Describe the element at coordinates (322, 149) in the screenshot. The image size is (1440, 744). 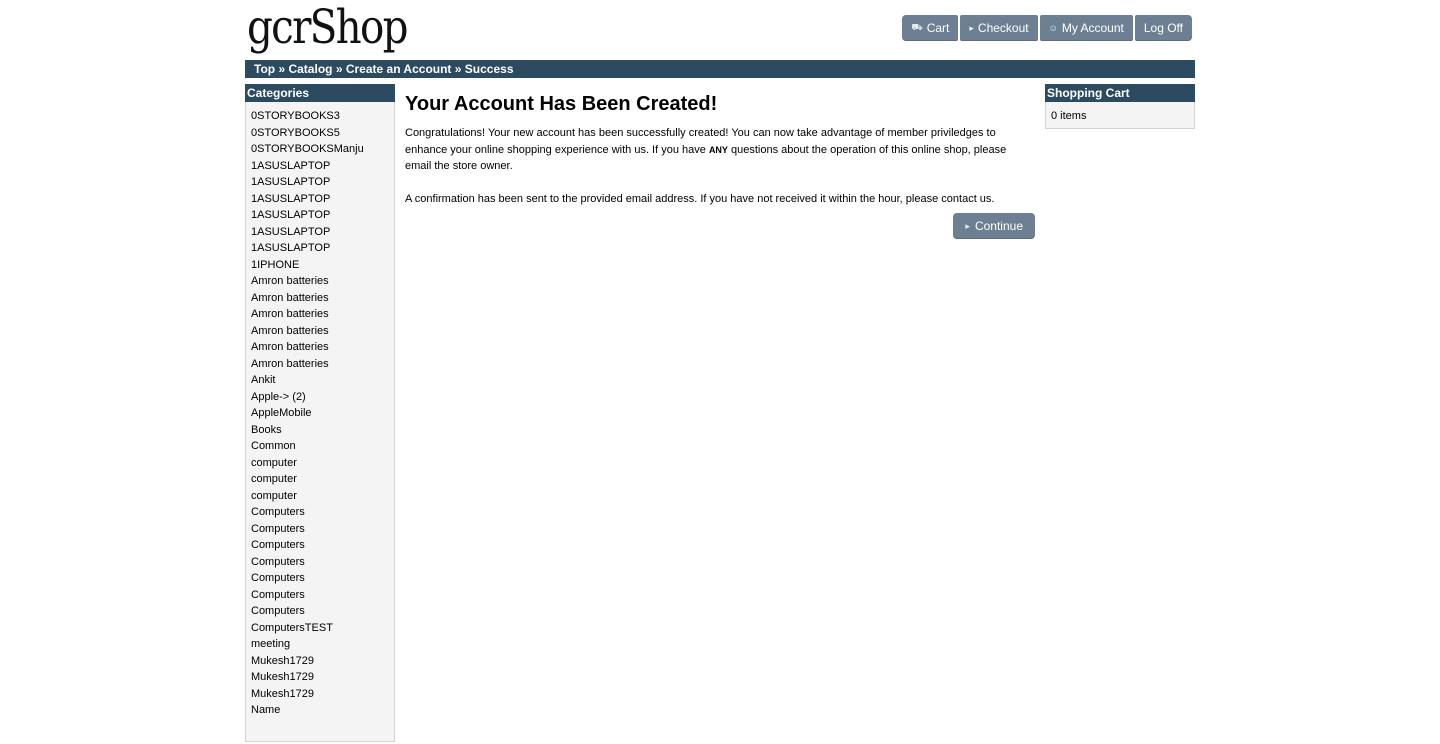
I see `category-link: 0STORYBOOKSManju` at that location.